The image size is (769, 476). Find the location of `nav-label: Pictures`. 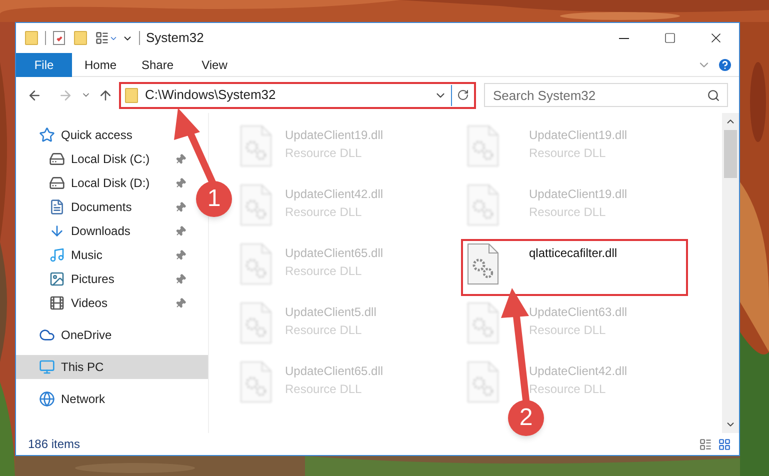

nav-label: Pictures is located at coordinates (93, 279).